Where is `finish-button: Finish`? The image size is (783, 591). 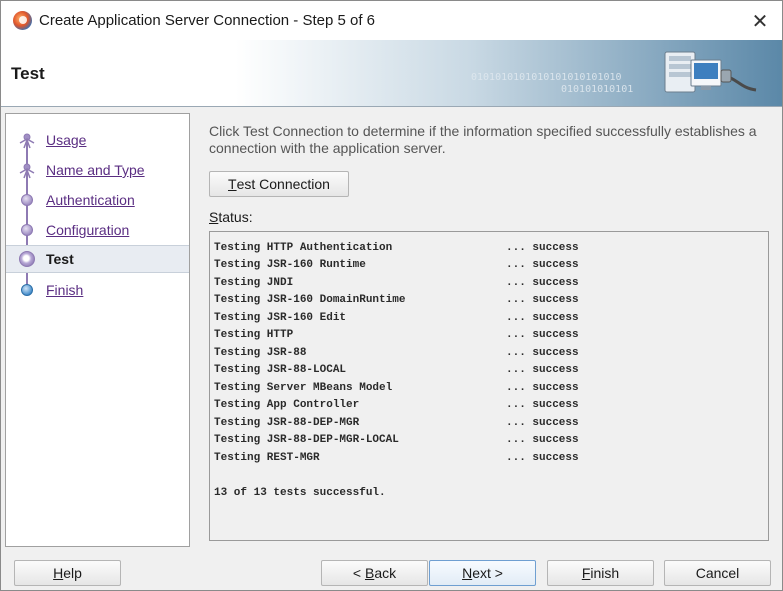
finish-button: Finish is located at coordinates (600, 573).